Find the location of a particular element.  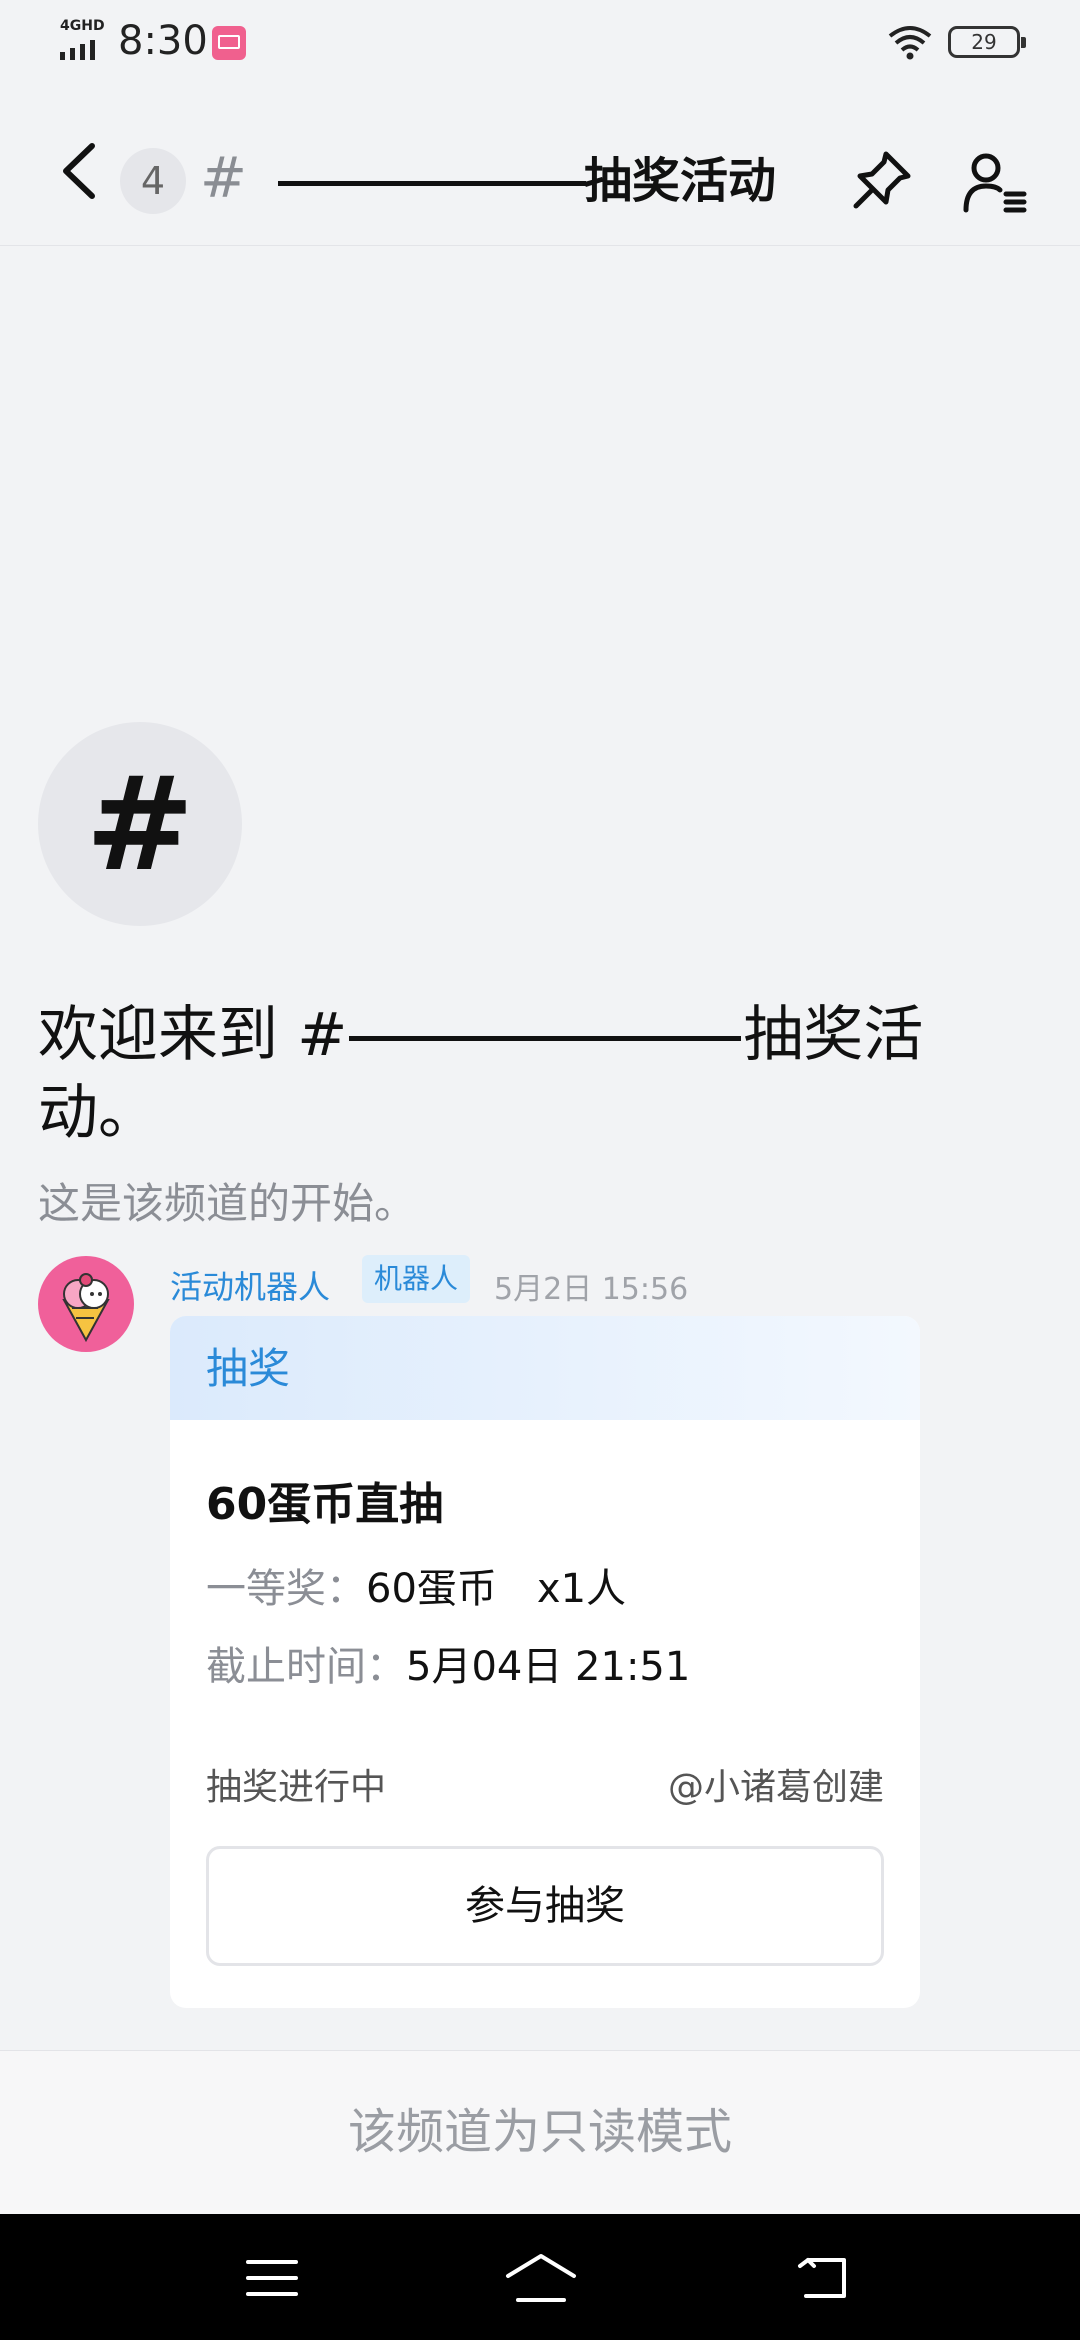

lottery-card-header: 抽奖 is located at coordinates (545, 1368).